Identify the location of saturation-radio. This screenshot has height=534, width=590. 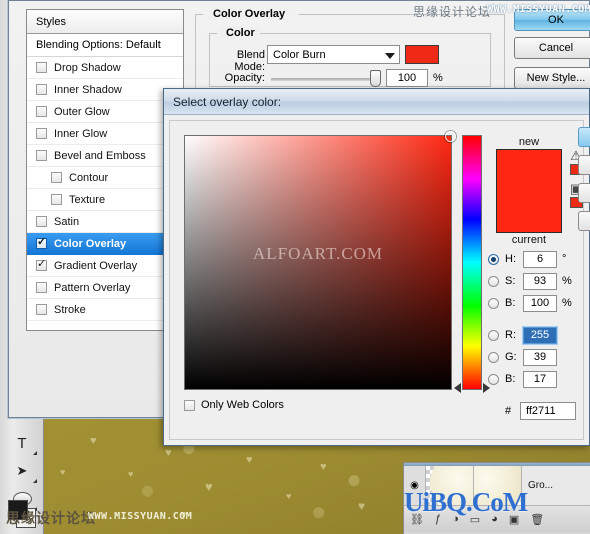
(493, 281).